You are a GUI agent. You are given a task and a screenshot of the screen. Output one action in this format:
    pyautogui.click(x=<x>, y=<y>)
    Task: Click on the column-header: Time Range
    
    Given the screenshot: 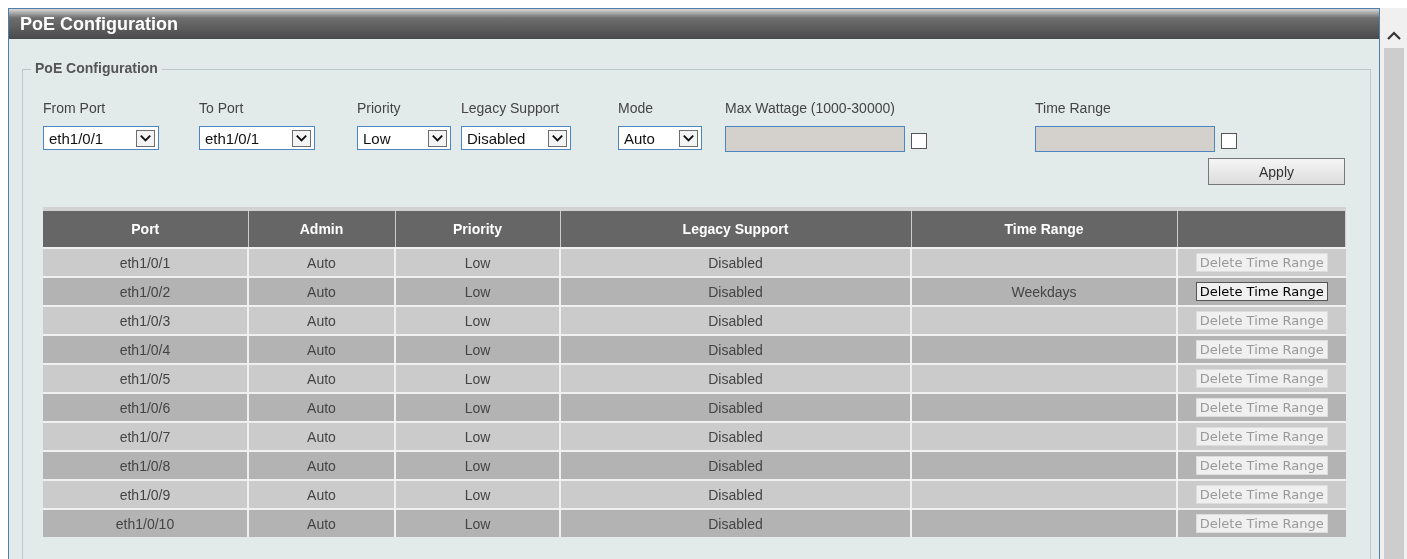 What is the action you would take?
    pyautogui.click(x=1044, y=228)
    